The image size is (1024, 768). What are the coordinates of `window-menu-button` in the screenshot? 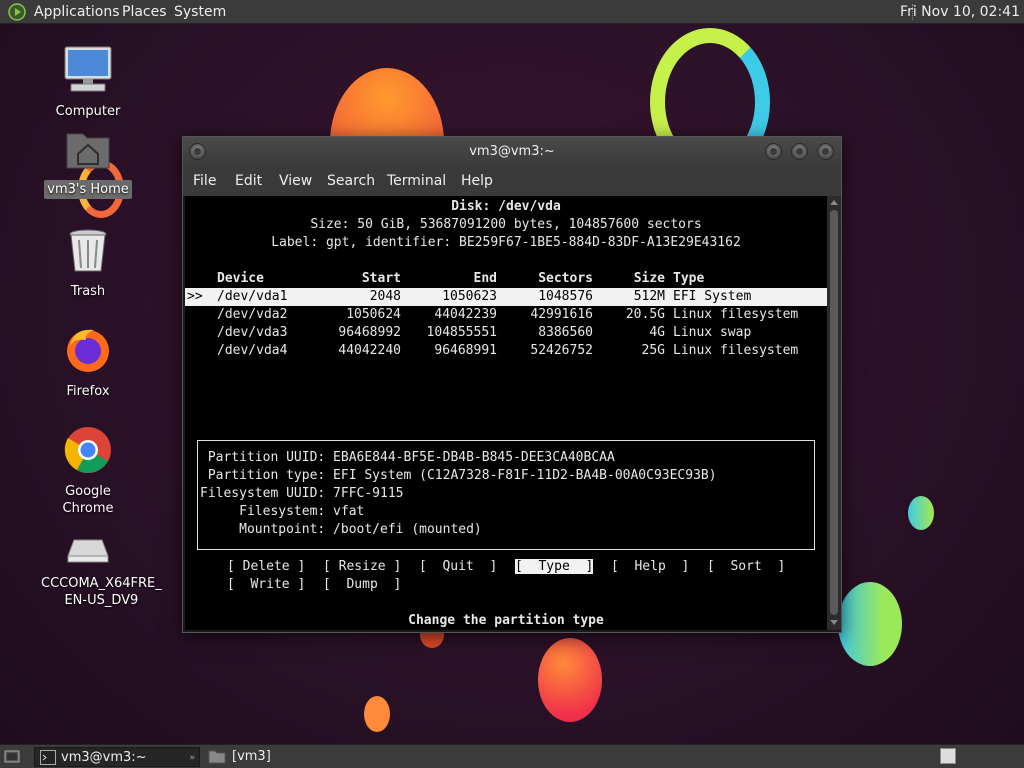 It's located at (197, 151).